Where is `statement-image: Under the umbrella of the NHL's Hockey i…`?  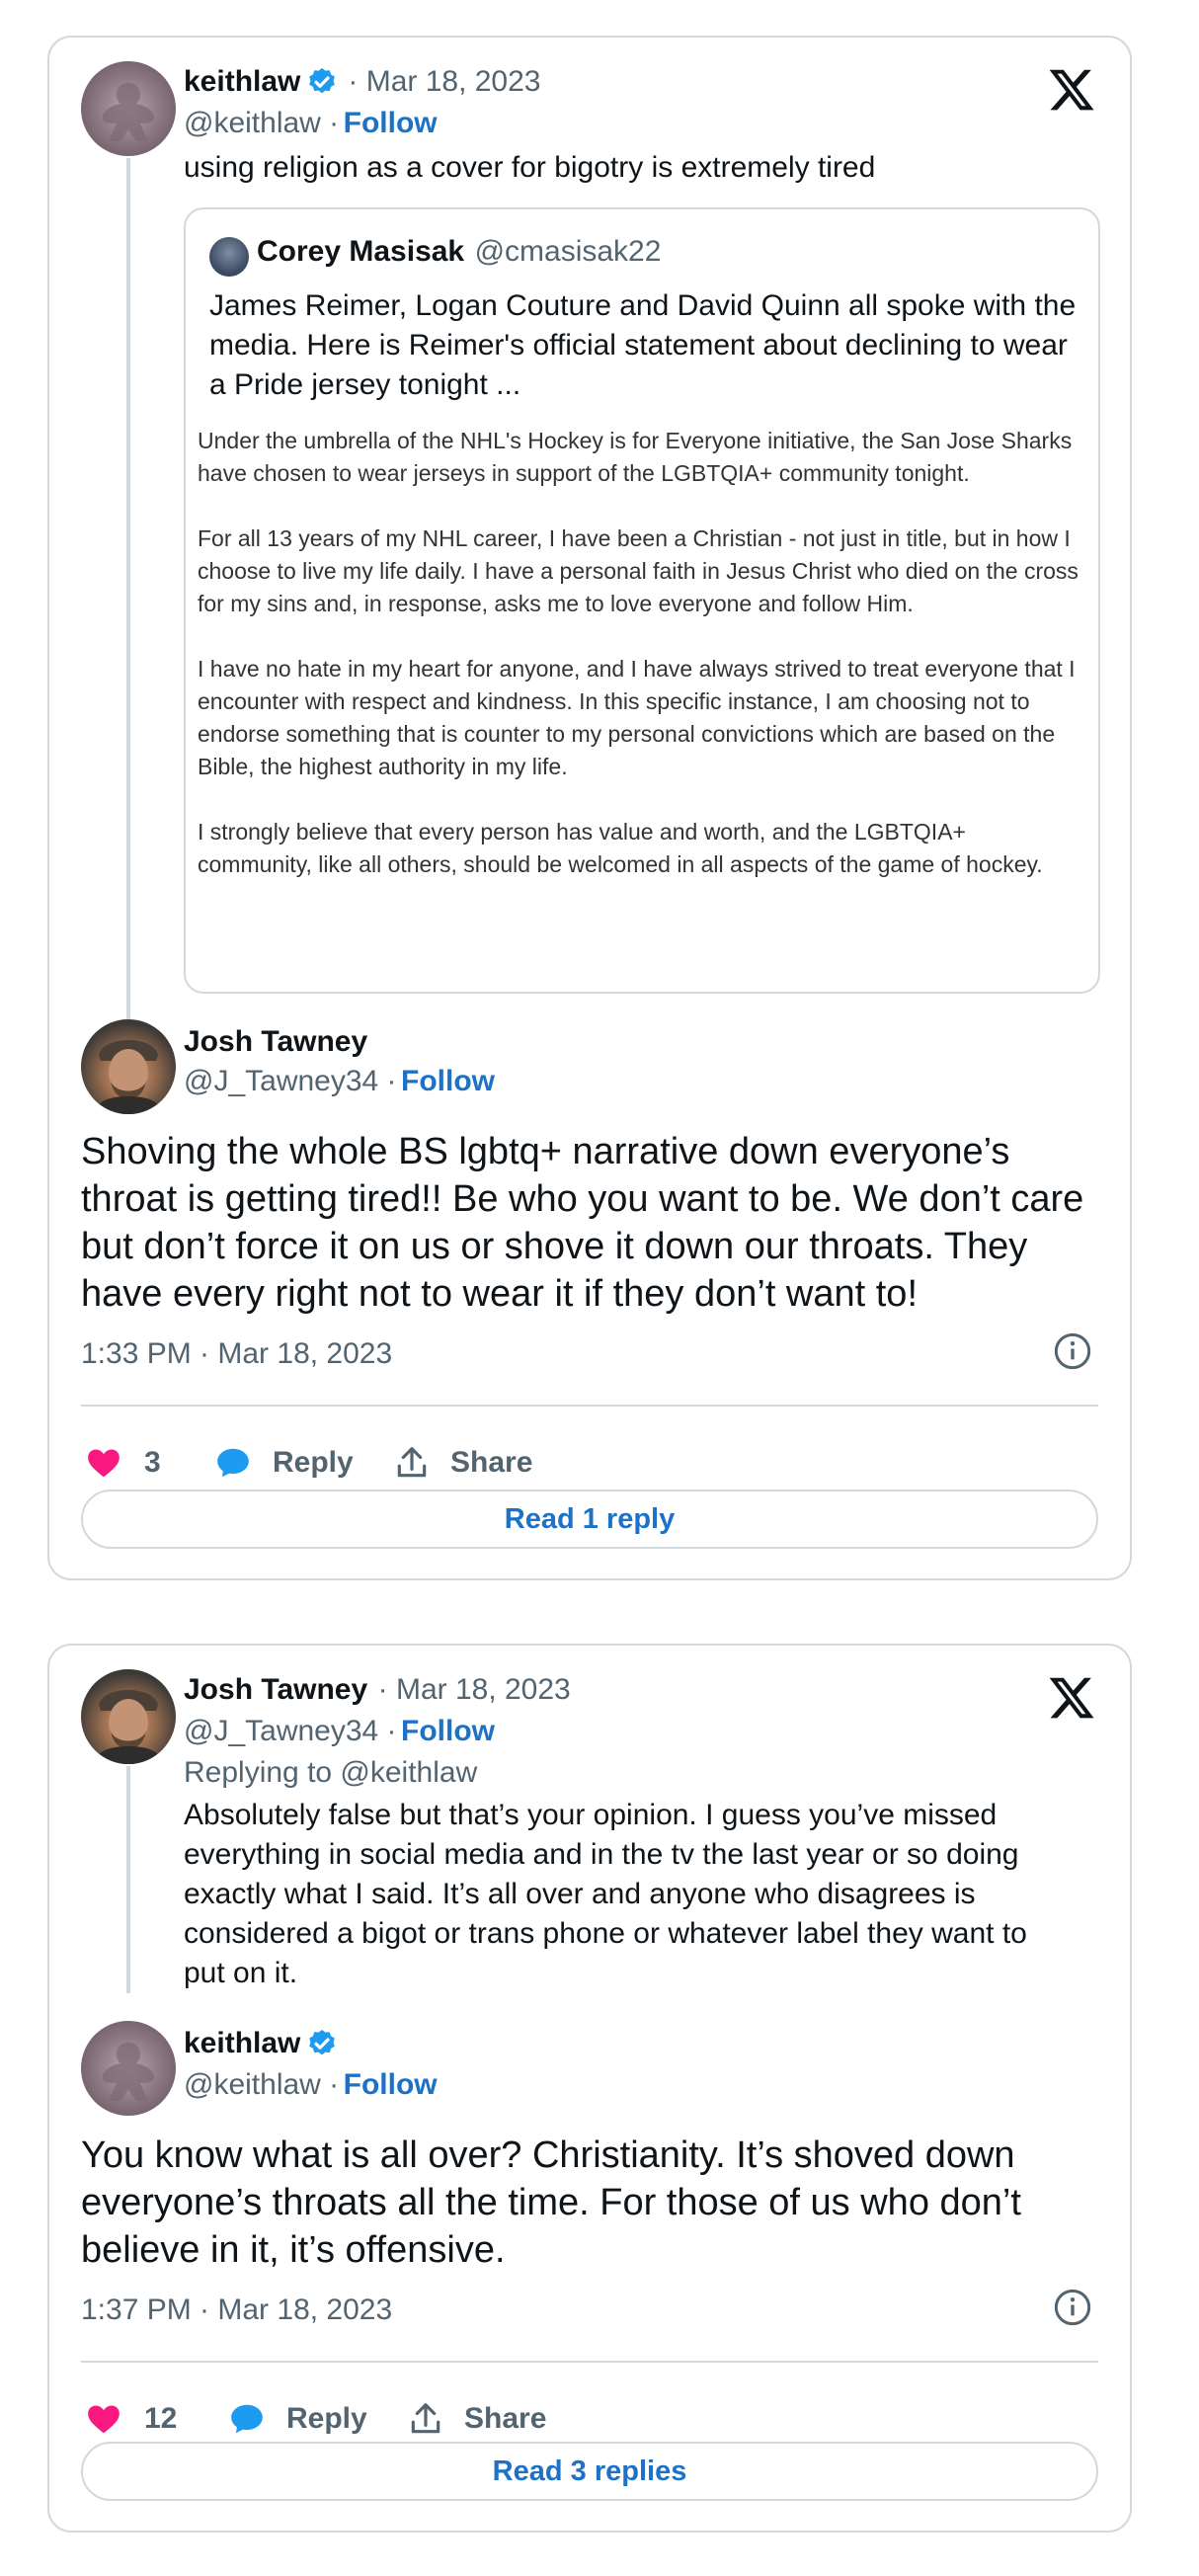 statement-image: Under the umbrella of the NHL's Hockey i… is located at coordinates (641, 669).